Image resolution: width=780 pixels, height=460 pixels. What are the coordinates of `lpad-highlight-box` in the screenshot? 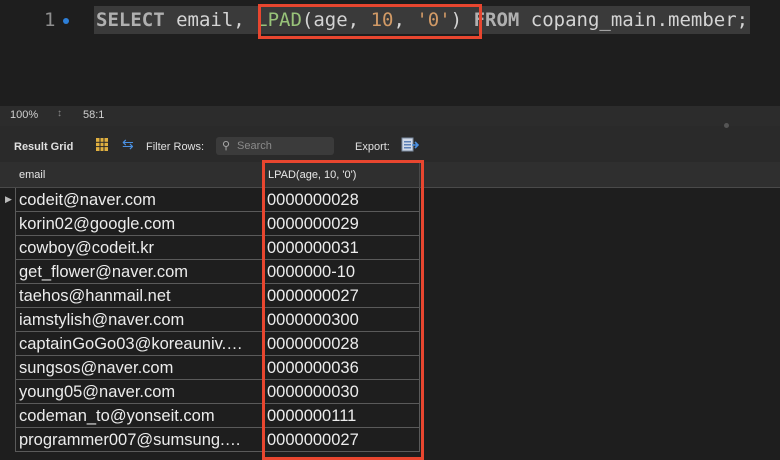 It's located at (370, 21).